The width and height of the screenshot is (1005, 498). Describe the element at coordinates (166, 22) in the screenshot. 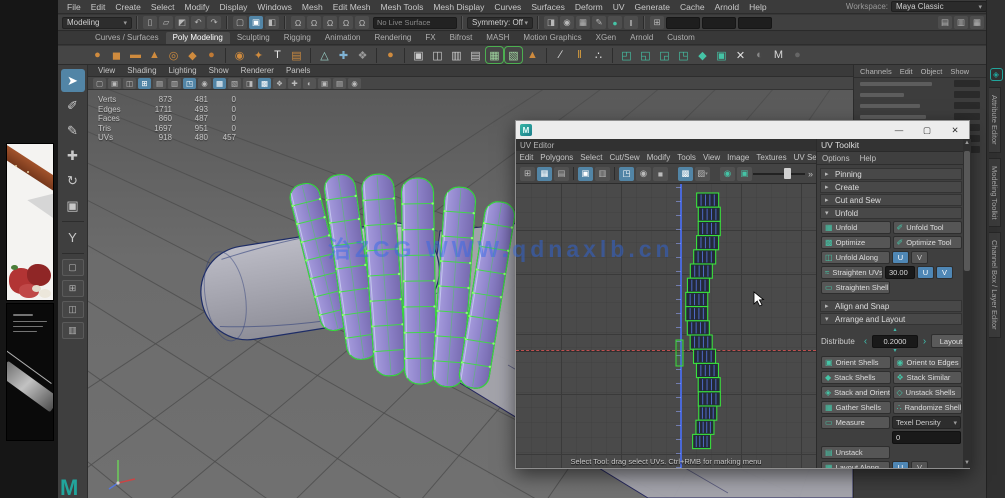

I see `open-scene-icon: ▱` at that location.